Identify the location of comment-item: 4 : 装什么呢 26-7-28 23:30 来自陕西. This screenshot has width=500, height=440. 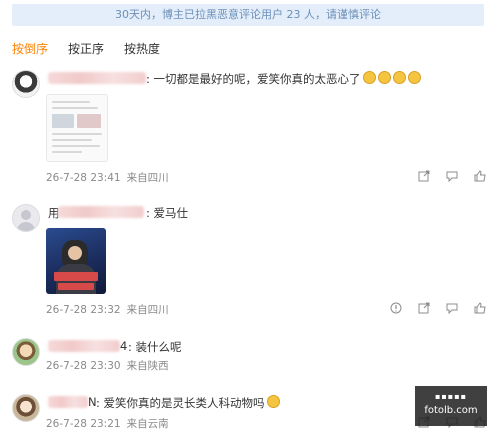
(250, 356).